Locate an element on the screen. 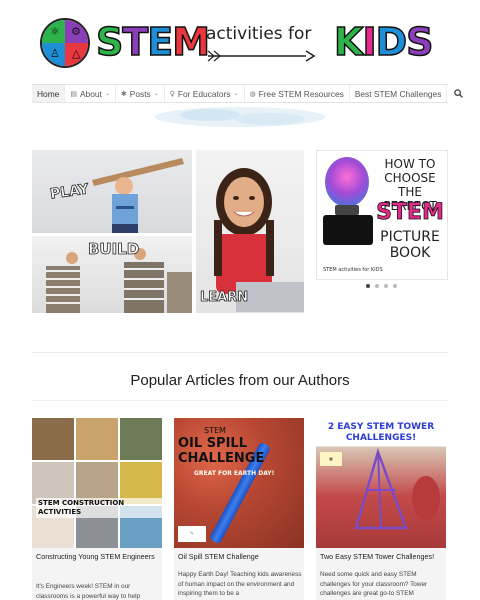  nav-item-label: For Educators is located at coordinates (204, 93).